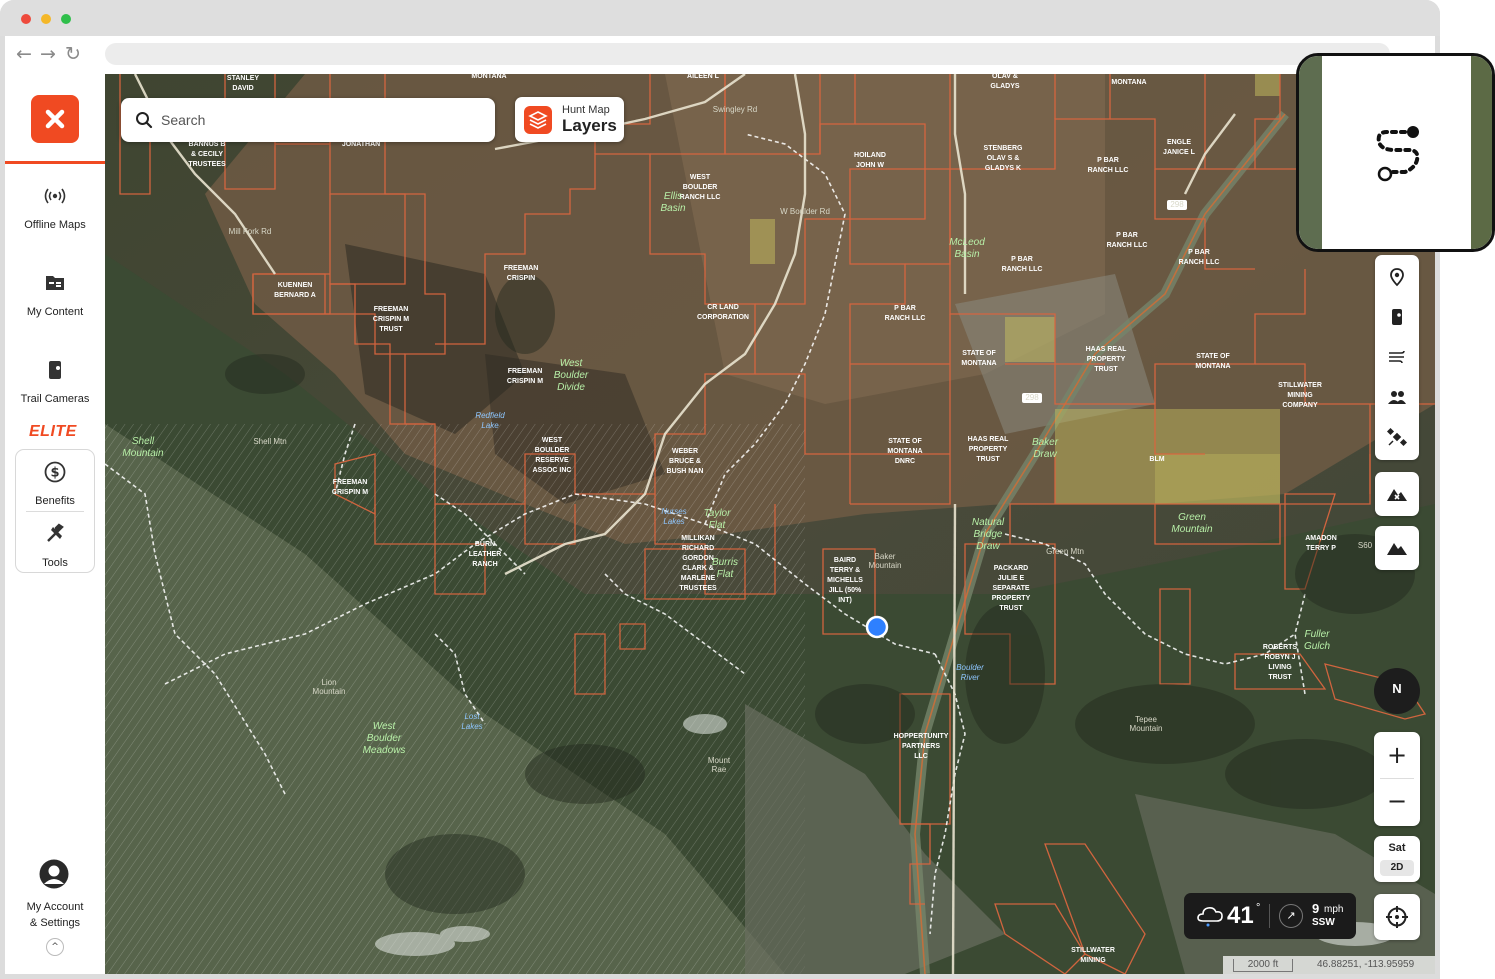  I want to click on friends-button, so click(1397, 397).